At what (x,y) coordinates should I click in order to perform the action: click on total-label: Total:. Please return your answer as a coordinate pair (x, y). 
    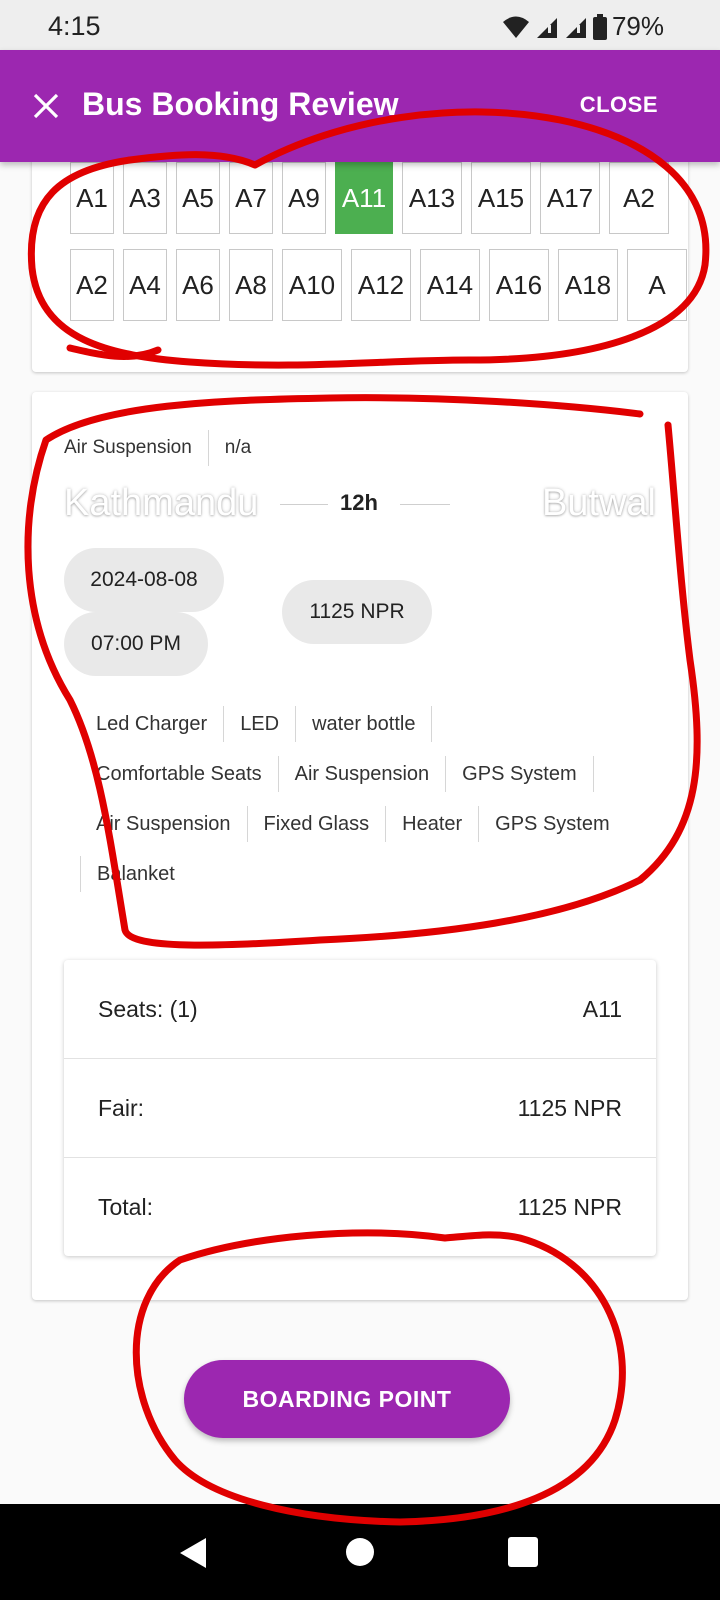
    Looking at the image, I should click on (125, 1206).